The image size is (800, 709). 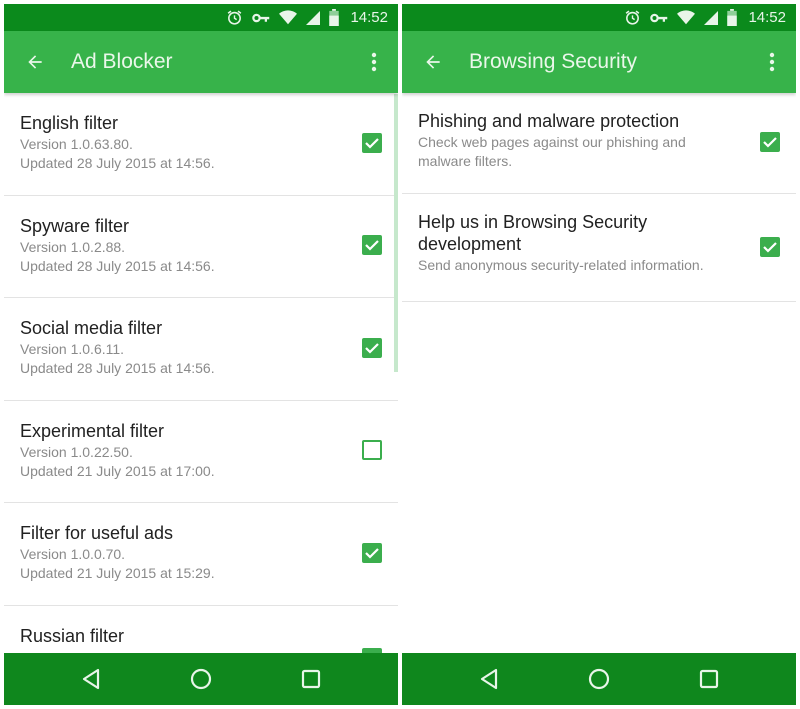 I want to click on app-bar: Browsing Security, so click(x=599, y=62).